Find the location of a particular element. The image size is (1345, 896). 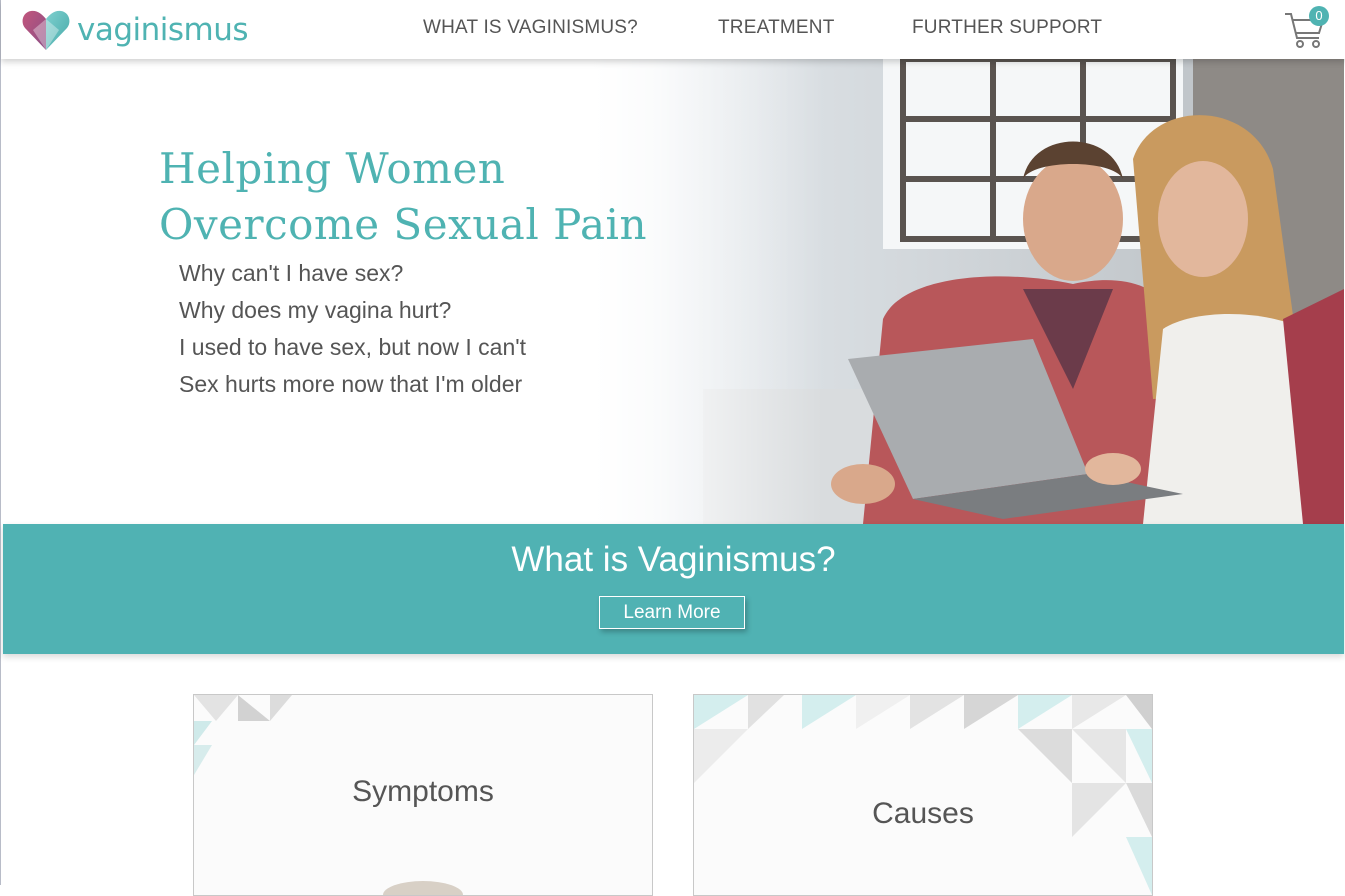

hero-title: Helping Women Overcome Sexual Pain is located at coordinates (419, 197).